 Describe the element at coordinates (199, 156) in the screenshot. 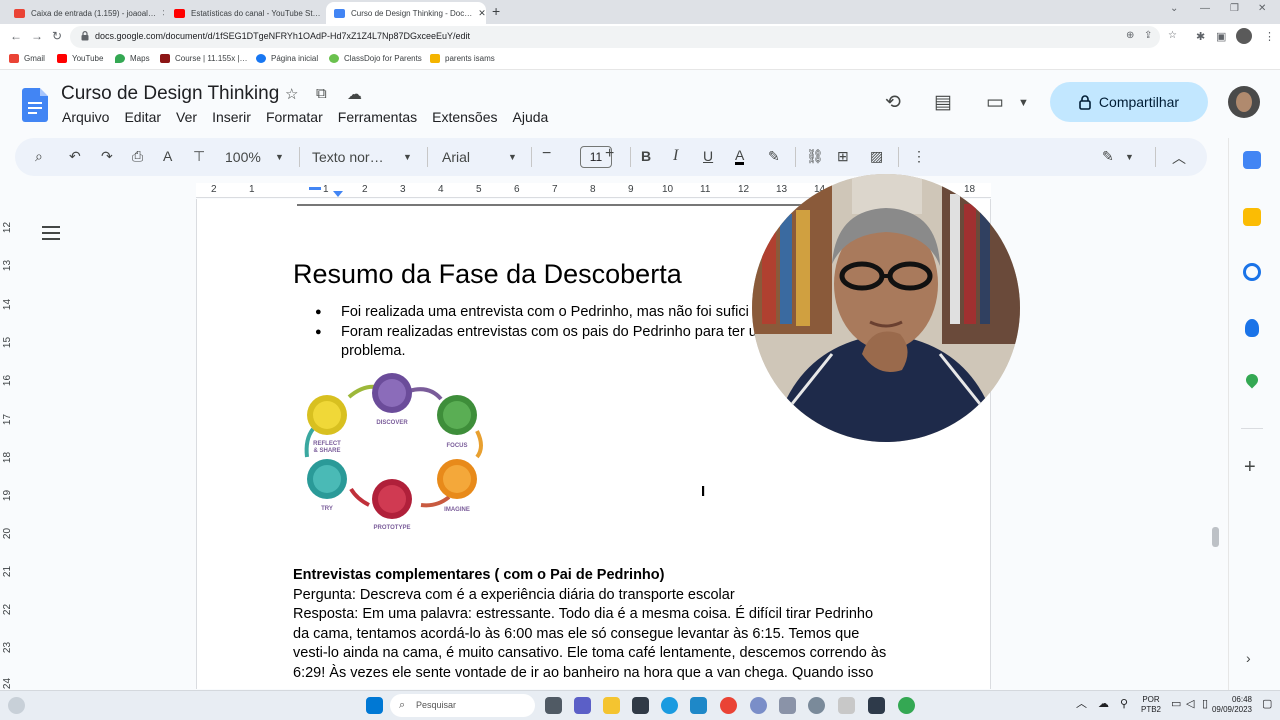

I see `paint-format-icon: ⊤` at that location.